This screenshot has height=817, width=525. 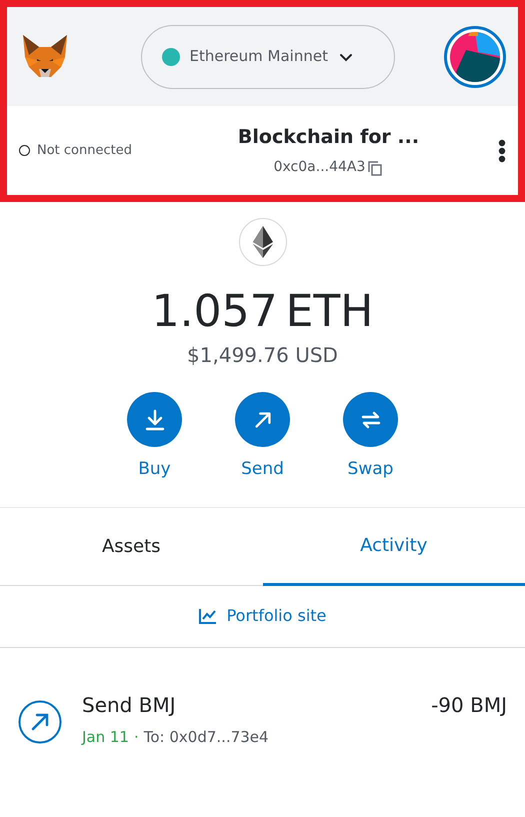 I want to click on arrow-up-right-icon, so click(x=40, y=722).